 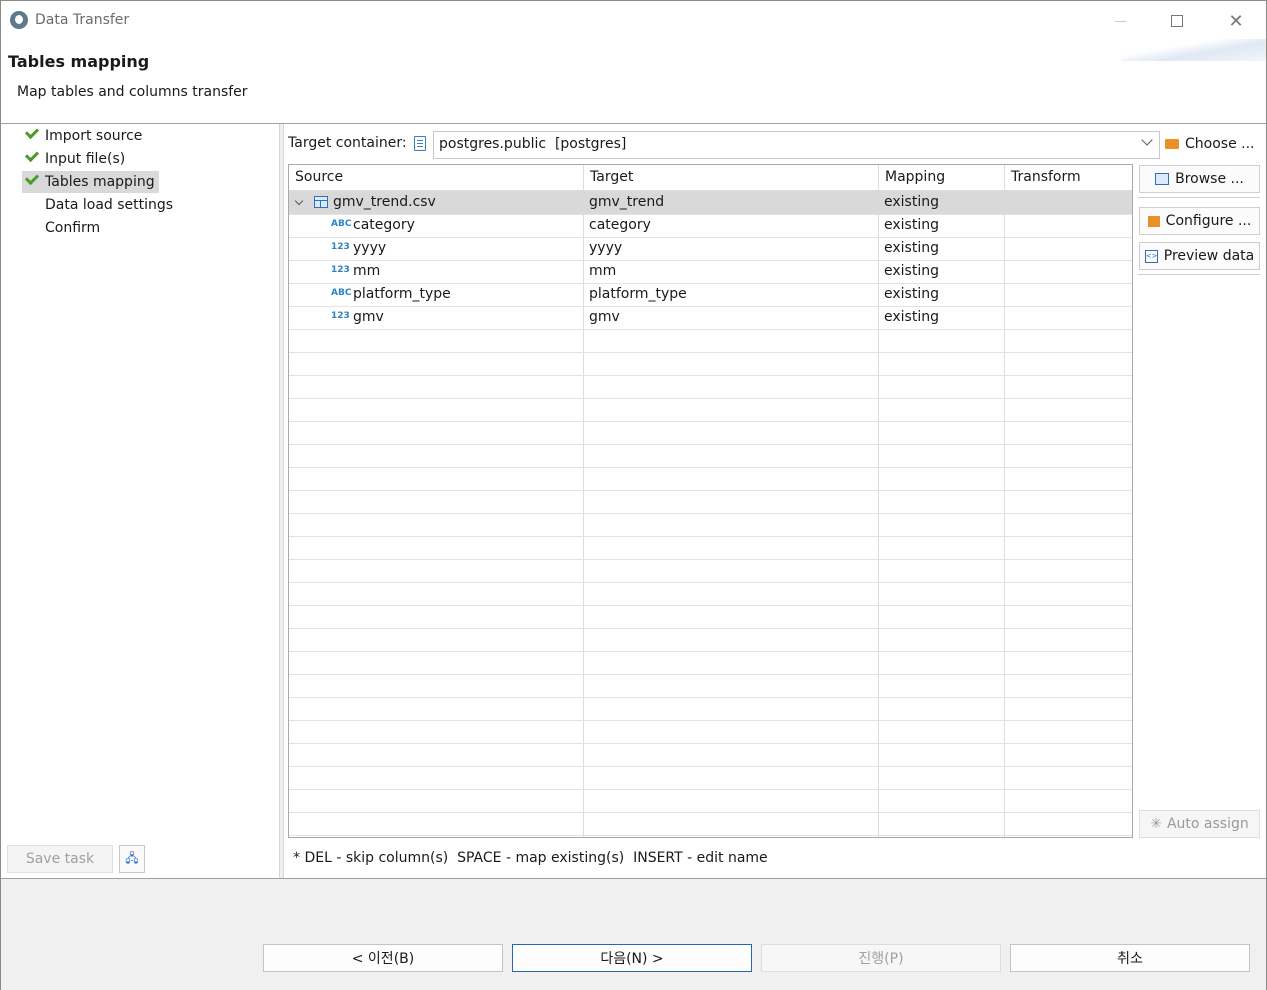 What do you see at coordinates (632, 958) in the screenshot?
I see `next-button: 다음(N) >` at bounding box center [632, 958].